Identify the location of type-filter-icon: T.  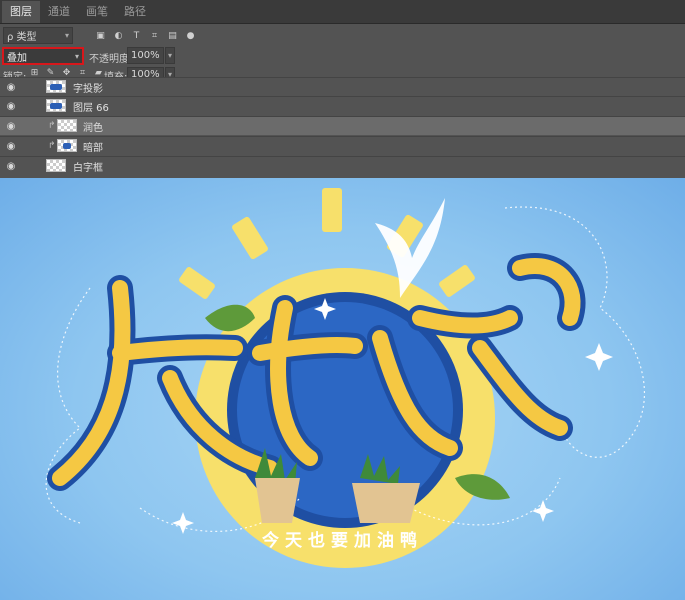
(136, 36).